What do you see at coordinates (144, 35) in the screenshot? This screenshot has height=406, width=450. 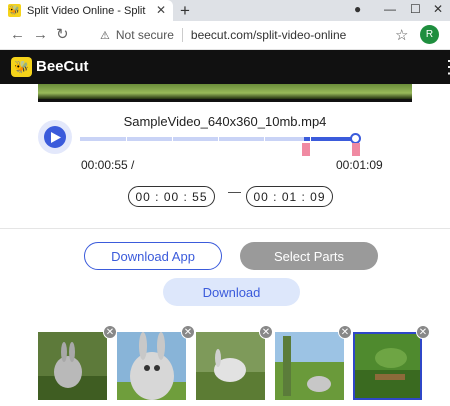 I see `not-secure-label: Not secure` at bounding box center [144, 35].